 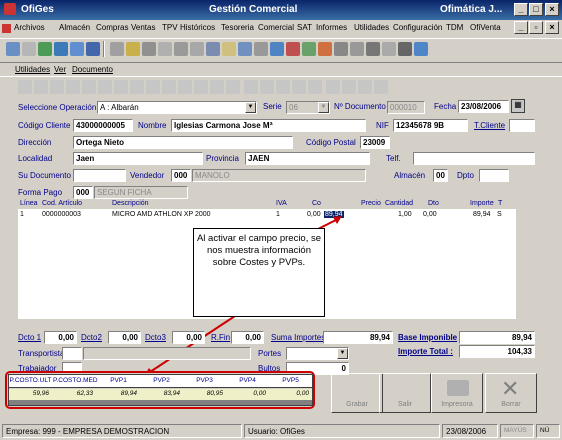 I want to click on your-document-field, so click(x=99, y=175).